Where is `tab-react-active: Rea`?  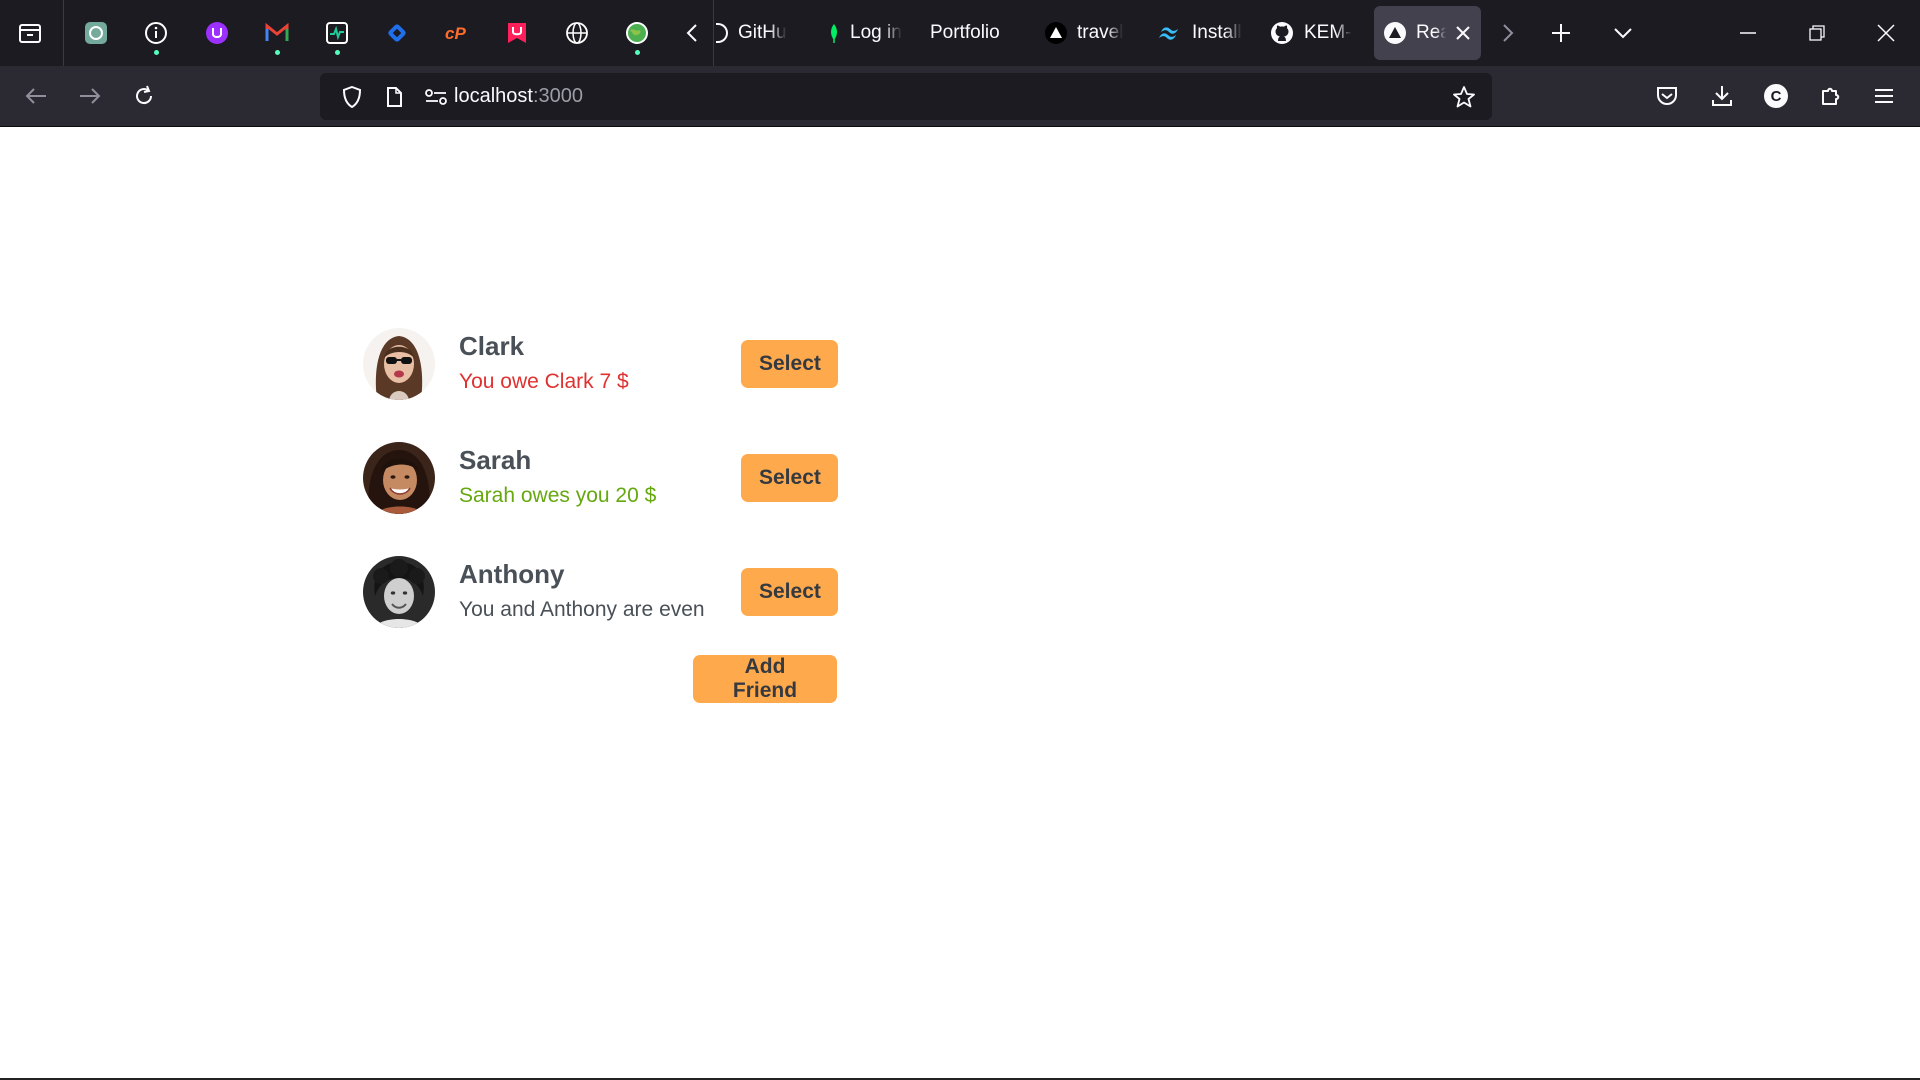 tab-react-active: Rea is located at coordinates (1427, 33).